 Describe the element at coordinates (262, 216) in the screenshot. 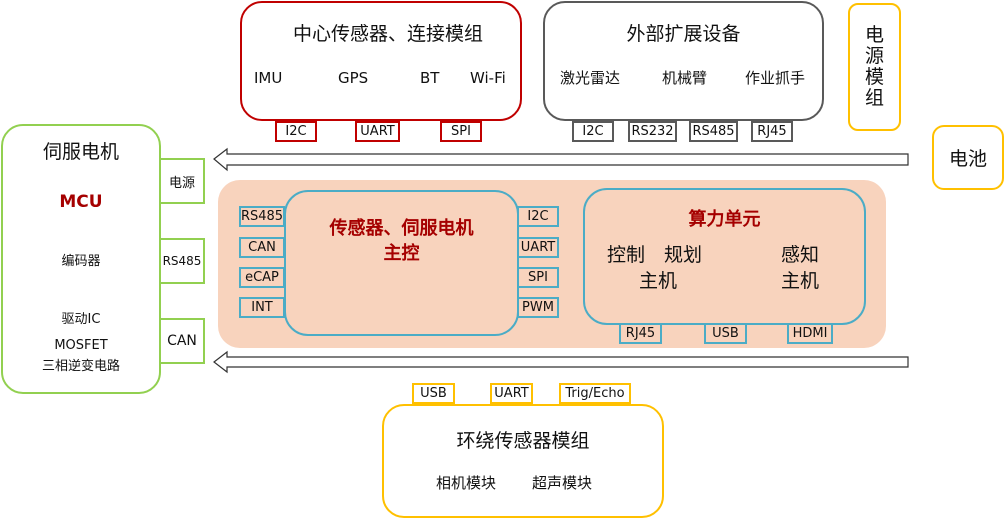

I see `controller-port-rs485: RS485` at that location.